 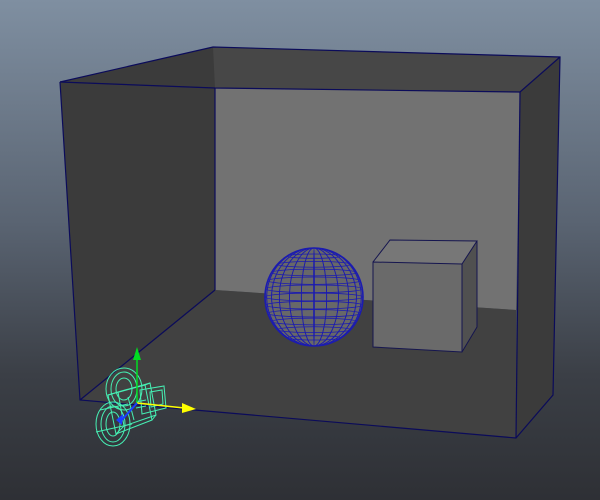 What do you see at coordinates (417, 307) in the screenshot?
I see `cube-front-face` at bounding box center [417, 307].